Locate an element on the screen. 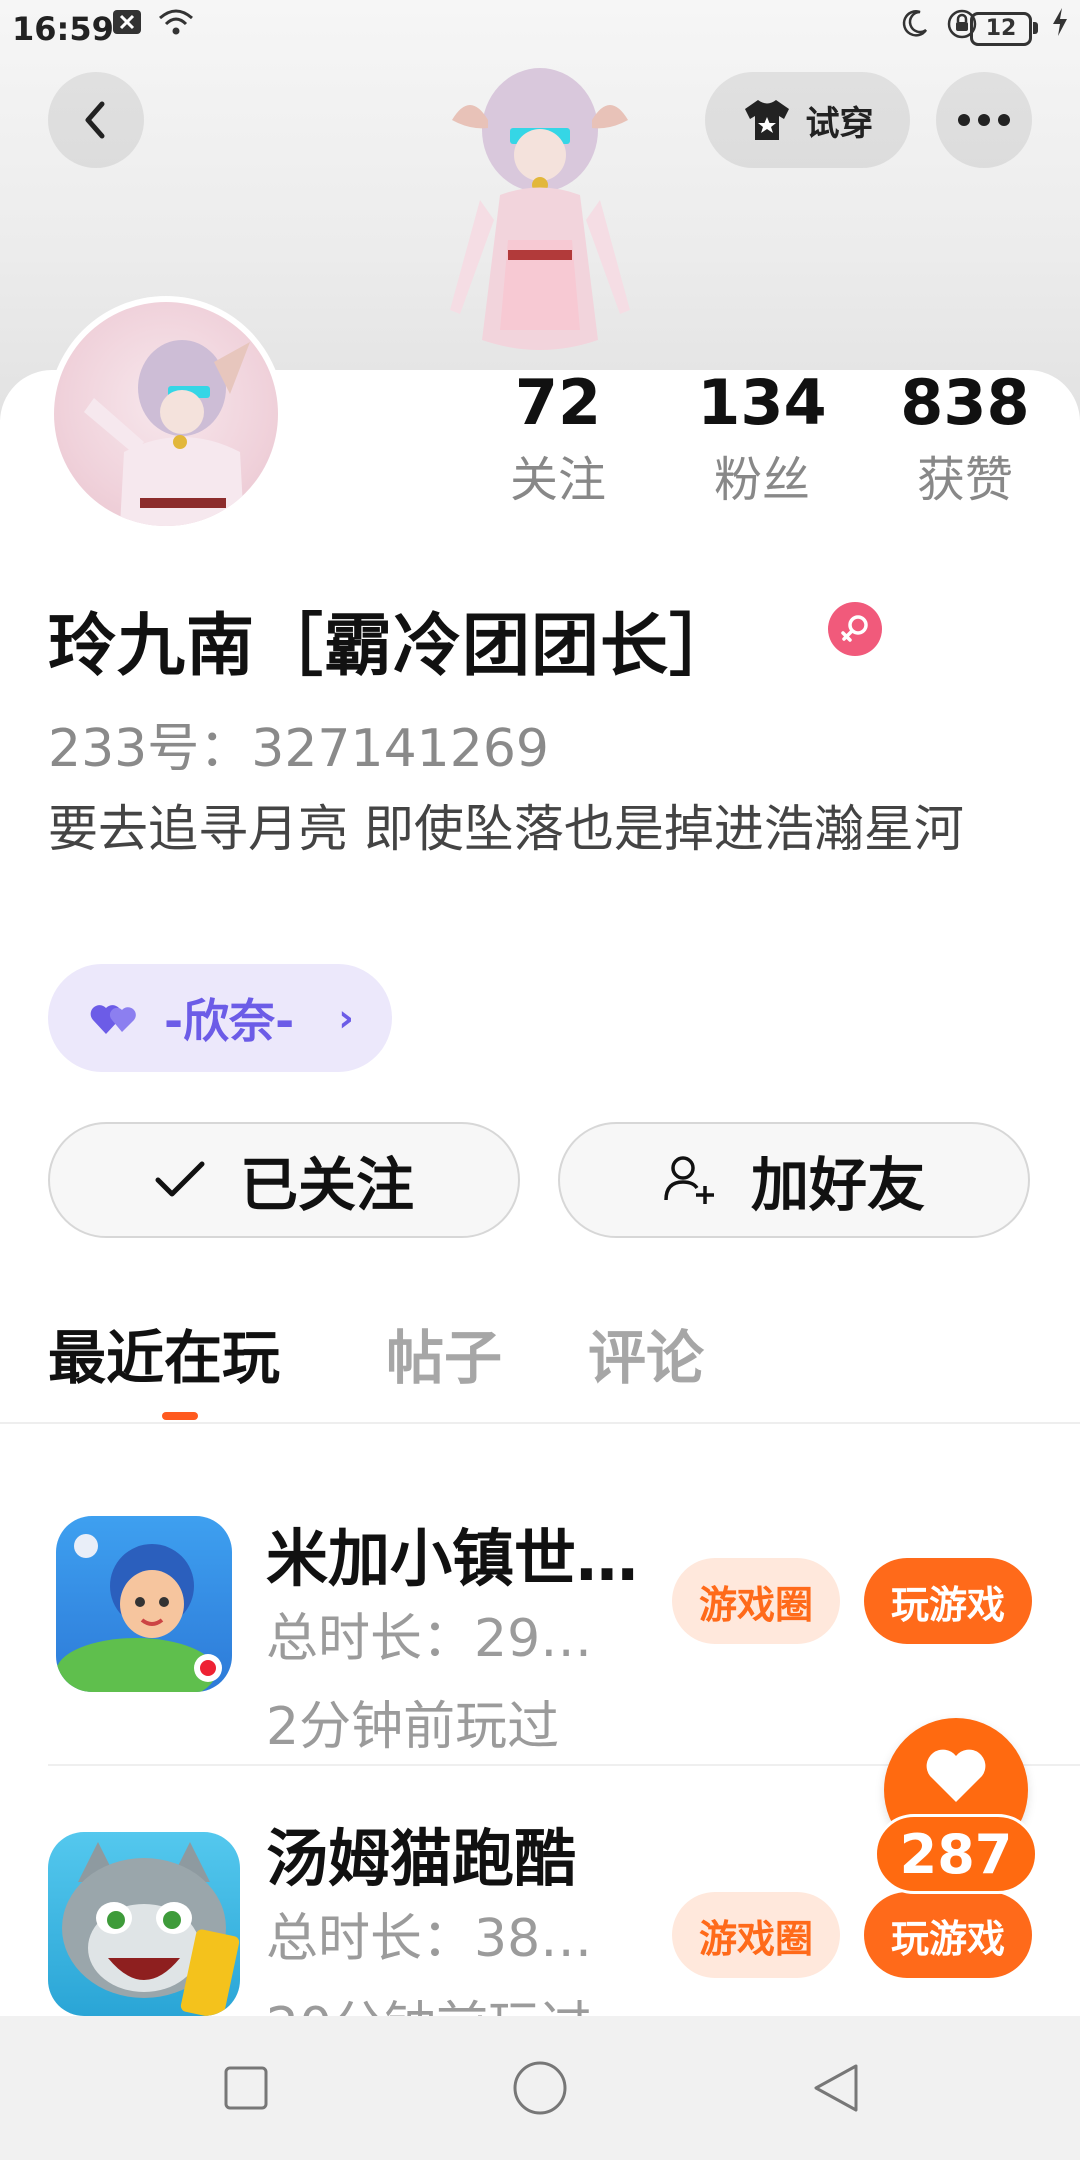 Image resolution: width=1080 pixels, height=2160 pixels. battery-indicator: 12 is located at coordinates (1004, 29).